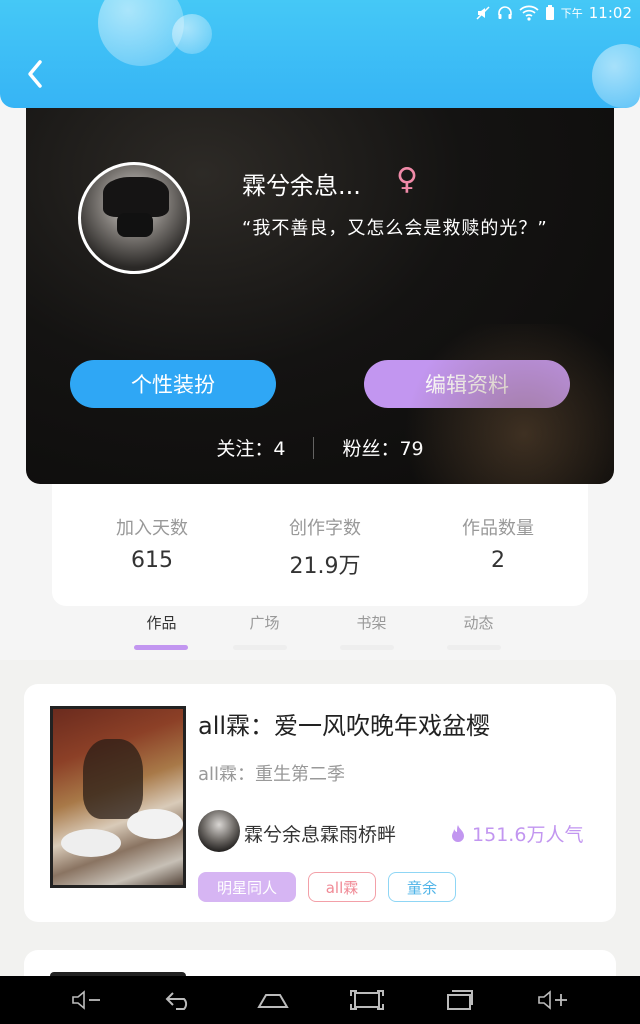 This screenshot has height=1024, width=640. I want to click on stat-value: 2, so click(498, 560).